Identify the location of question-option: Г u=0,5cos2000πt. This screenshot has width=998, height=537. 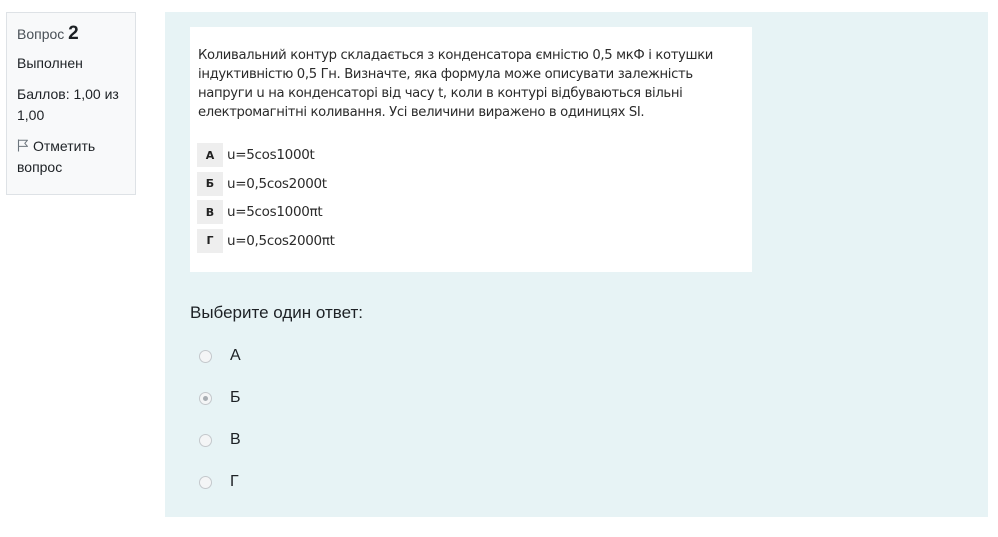
(266, 241).